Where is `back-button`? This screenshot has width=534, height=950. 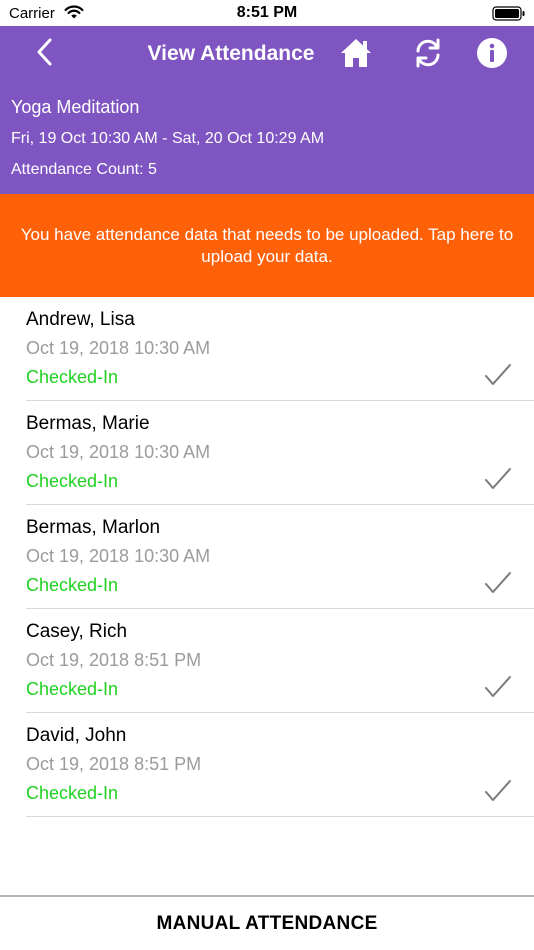 back-button is located at coordinates (44, 54).